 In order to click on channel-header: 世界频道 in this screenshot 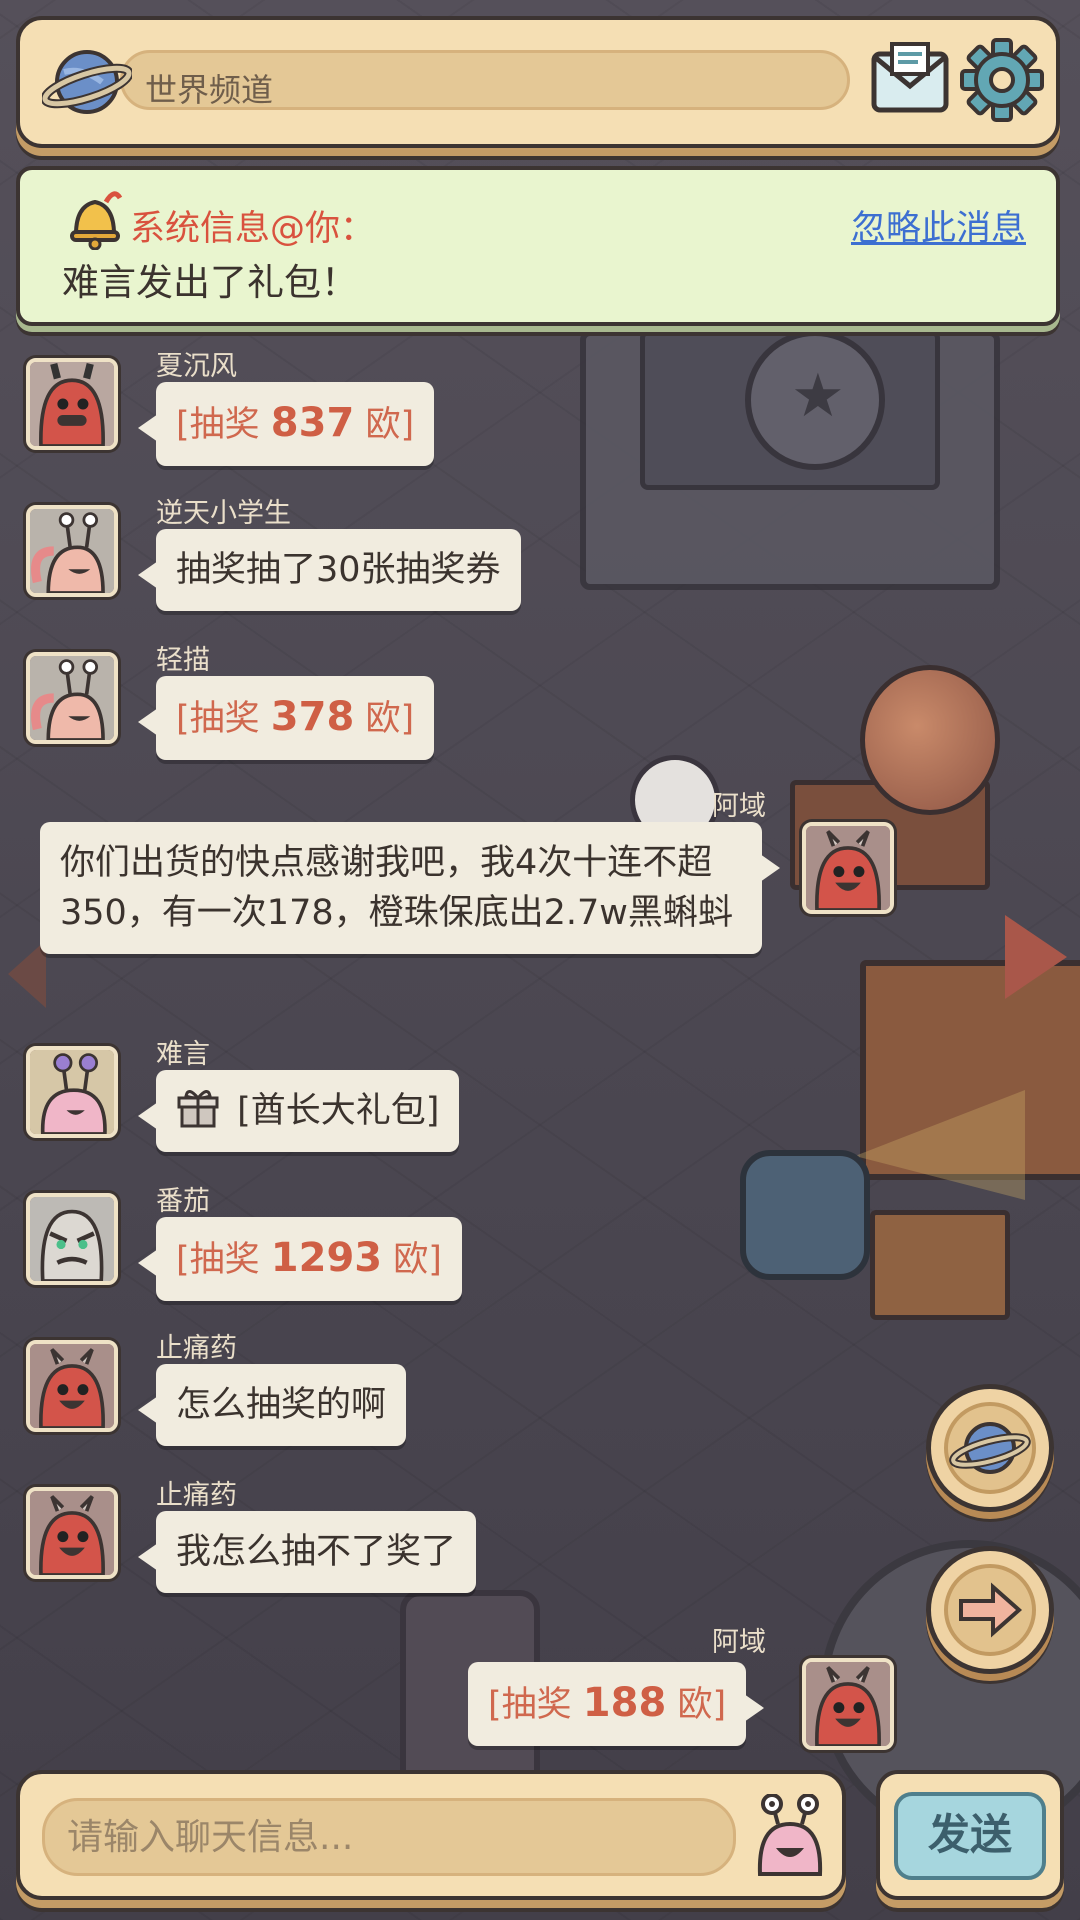, I will do `click(538, 82)`.